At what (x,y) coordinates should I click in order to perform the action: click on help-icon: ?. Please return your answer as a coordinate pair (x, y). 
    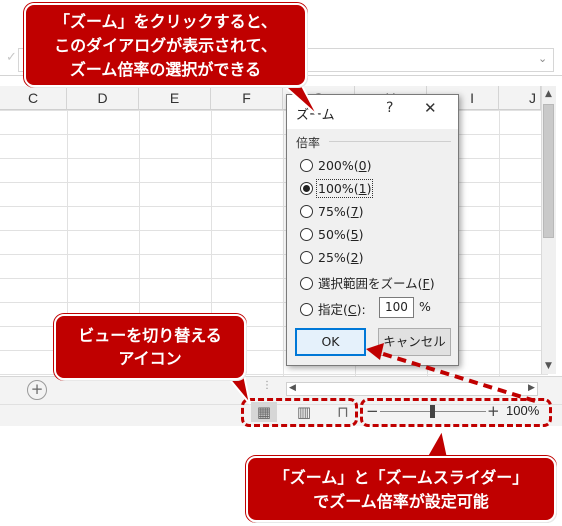
    Looking at the image, I should click on (389, 108).